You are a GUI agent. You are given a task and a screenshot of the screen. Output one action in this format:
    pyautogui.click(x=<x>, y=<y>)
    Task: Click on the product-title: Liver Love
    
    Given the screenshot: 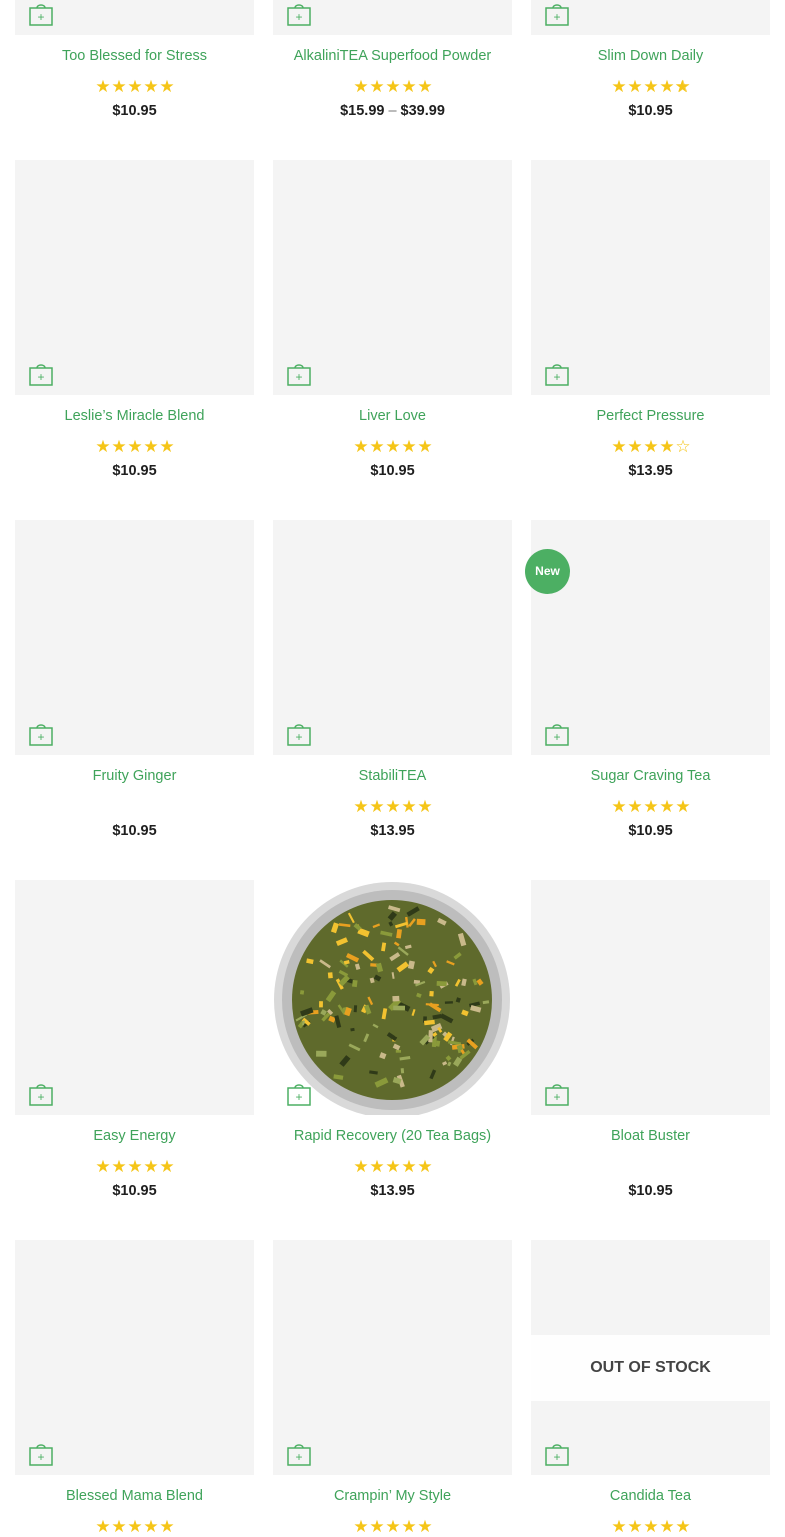 What is the action you would take?
    pyautogui.click(x=392, y=416)
    